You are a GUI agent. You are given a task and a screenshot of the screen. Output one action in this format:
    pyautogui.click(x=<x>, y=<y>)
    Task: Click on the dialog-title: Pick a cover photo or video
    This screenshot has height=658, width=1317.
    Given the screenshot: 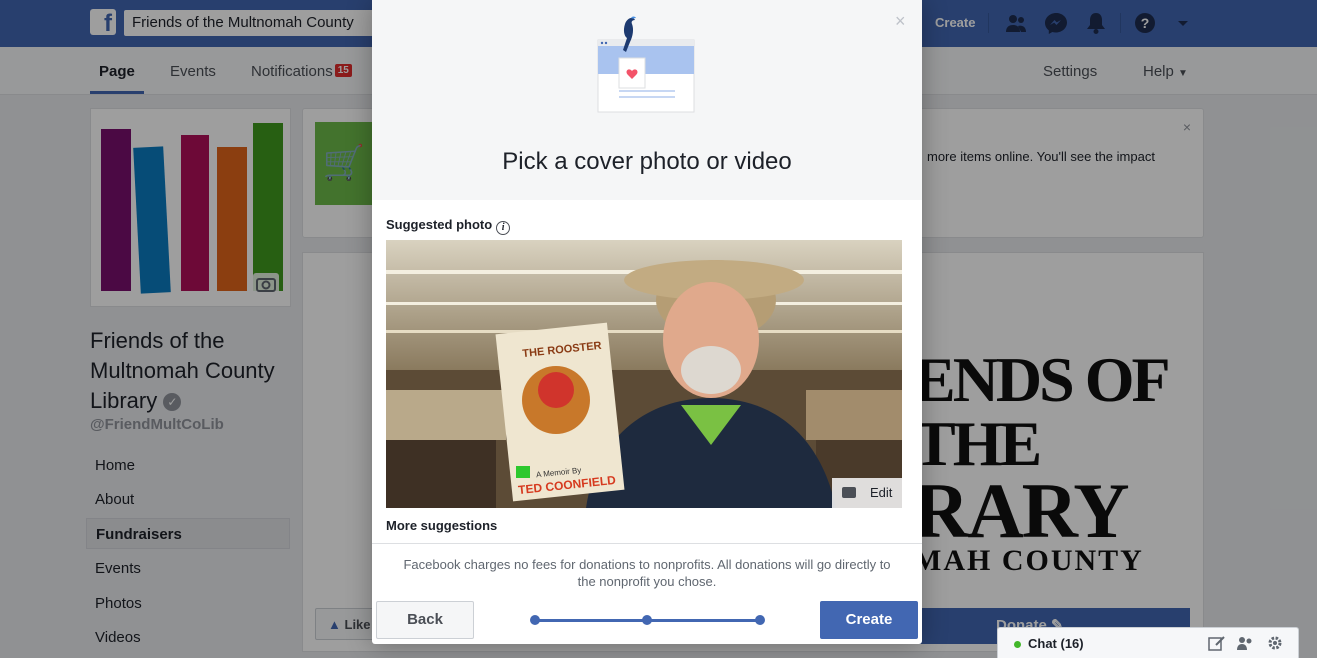 What is the action you would take?
    pyautogui.click(x=647, y=161)
    